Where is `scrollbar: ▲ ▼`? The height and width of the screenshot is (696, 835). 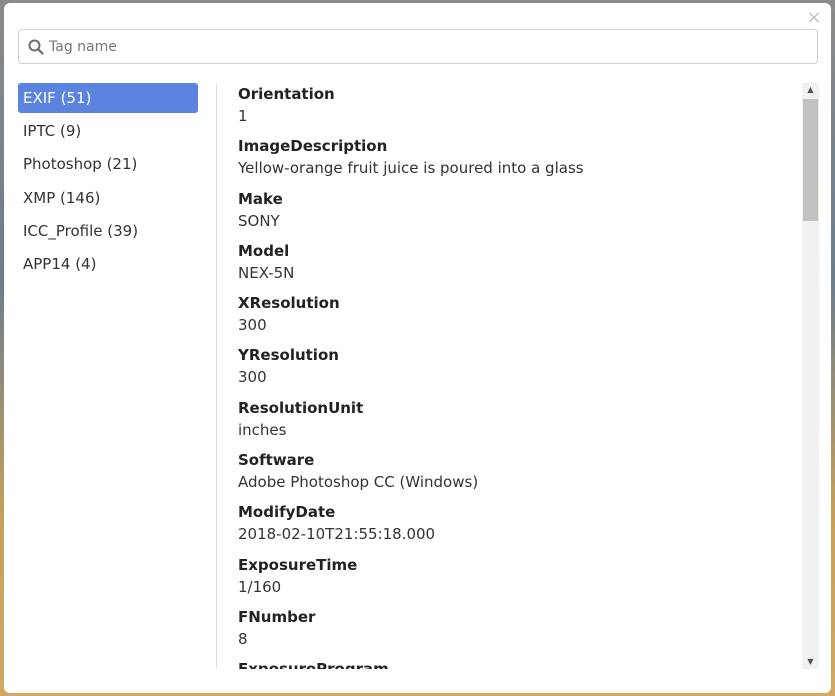
scrollbar: ▲ ▼ is located at coordinates (810, 376).